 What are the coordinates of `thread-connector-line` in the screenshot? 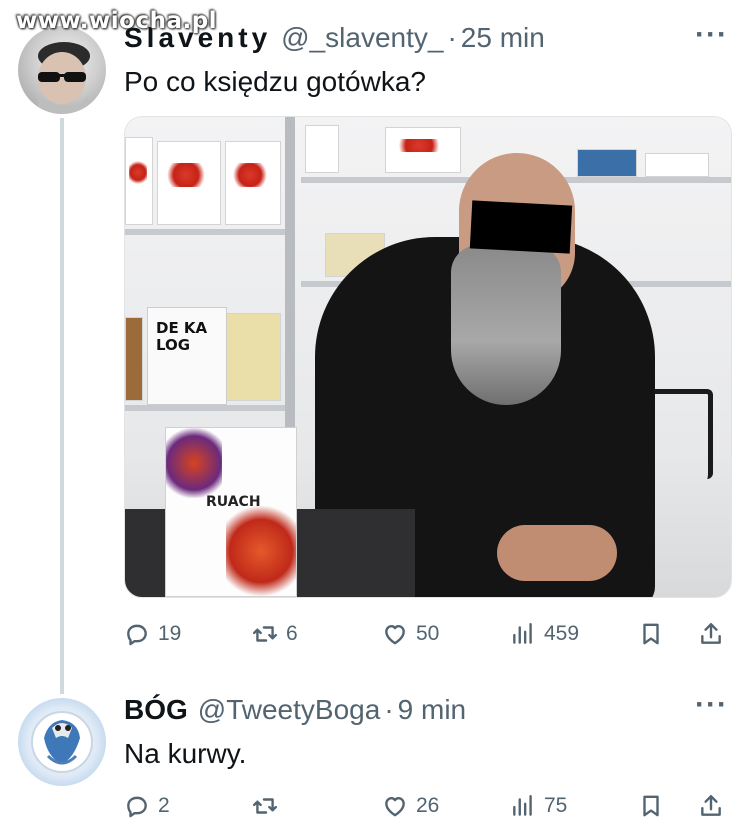 It's located at (62, 406).